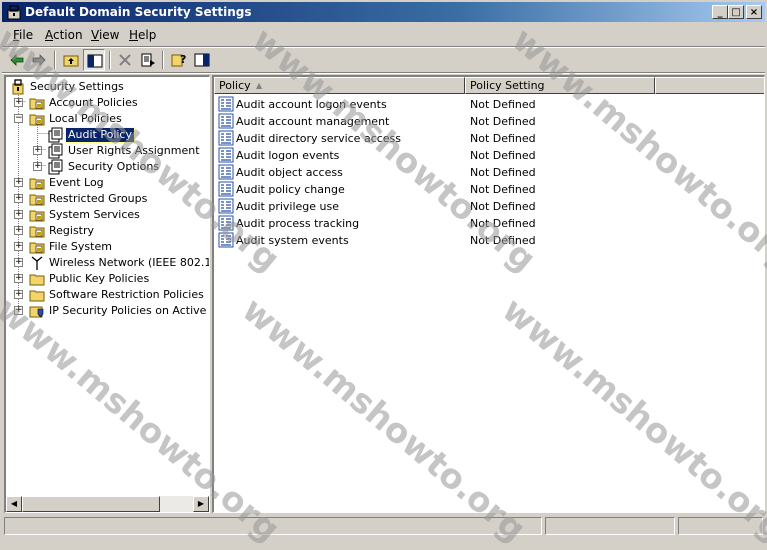 This screenshot has height=550, width=767. I want to click on minimize-button: _, so click(720, 12).